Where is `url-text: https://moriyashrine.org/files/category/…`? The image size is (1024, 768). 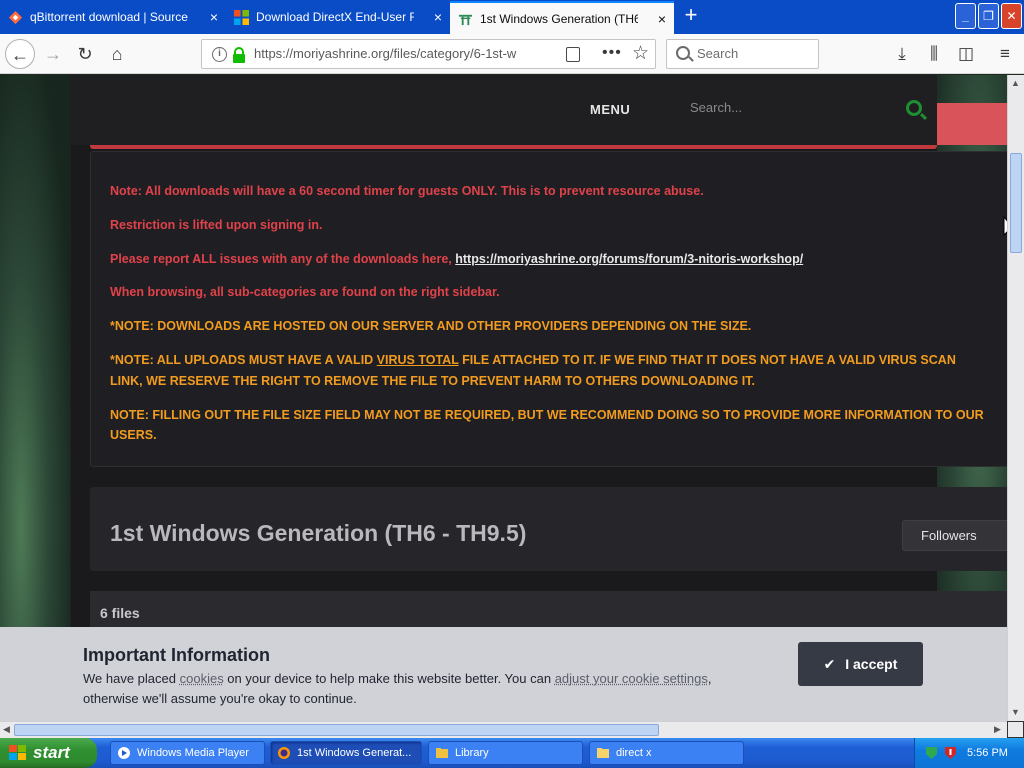
url-text: https://moriyashrine.org/files/category/… is located at coordinates (392, 54).